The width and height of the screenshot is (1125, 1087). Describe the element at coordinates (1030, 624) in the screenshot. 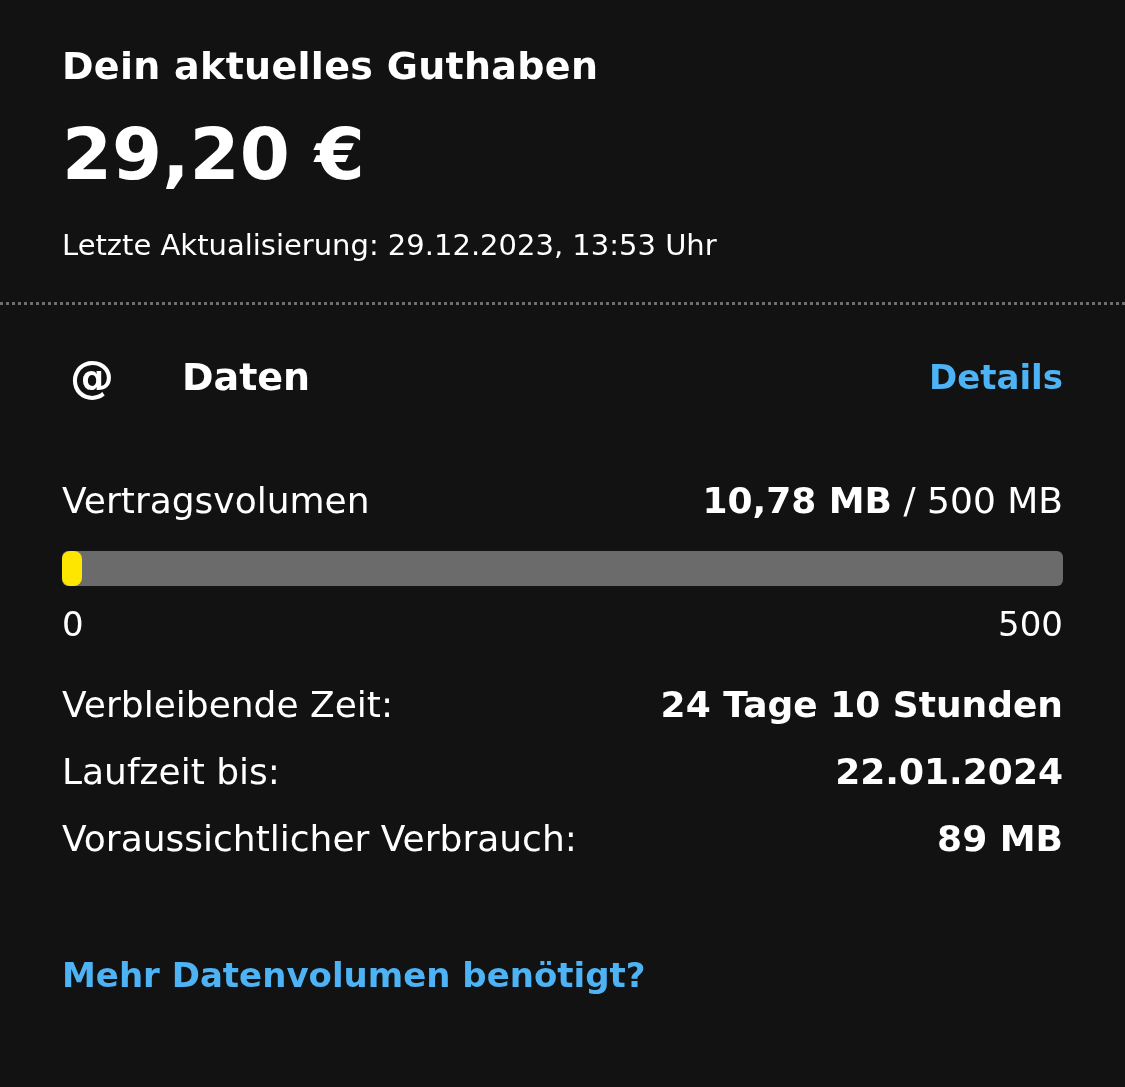

I see `bar-max-label: 500` at that location.